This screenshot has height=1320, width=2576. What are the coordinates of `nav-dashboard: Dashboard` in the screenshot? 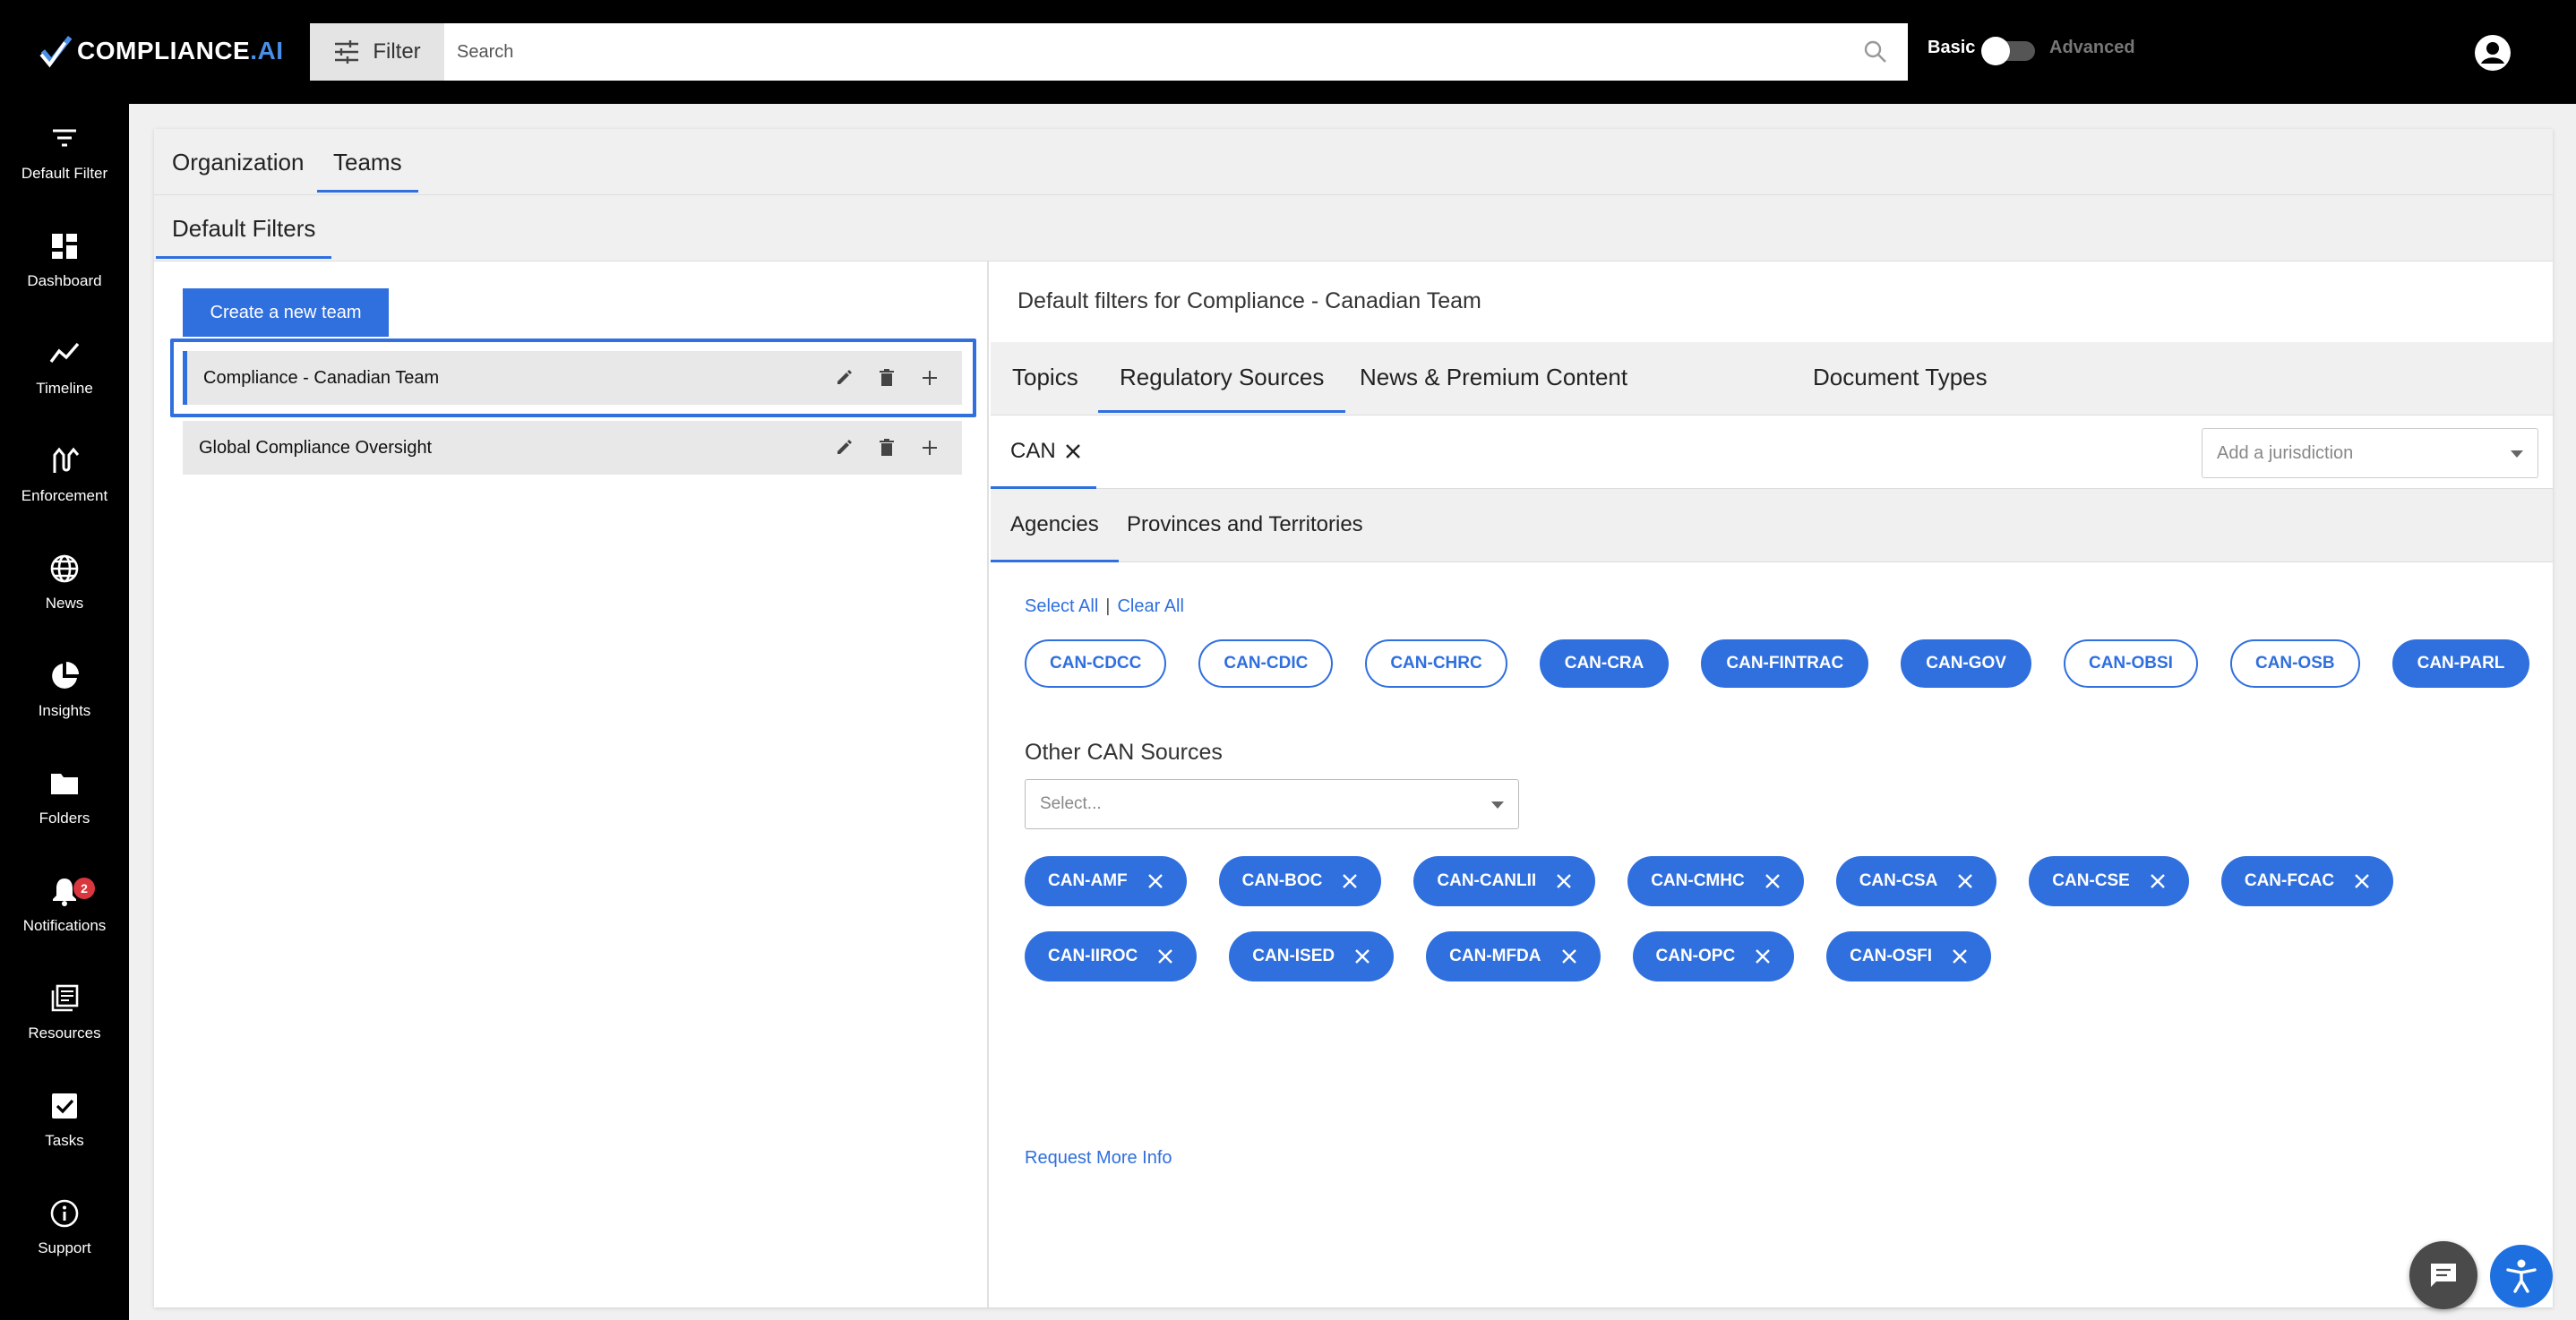 It's located at (64, 260).